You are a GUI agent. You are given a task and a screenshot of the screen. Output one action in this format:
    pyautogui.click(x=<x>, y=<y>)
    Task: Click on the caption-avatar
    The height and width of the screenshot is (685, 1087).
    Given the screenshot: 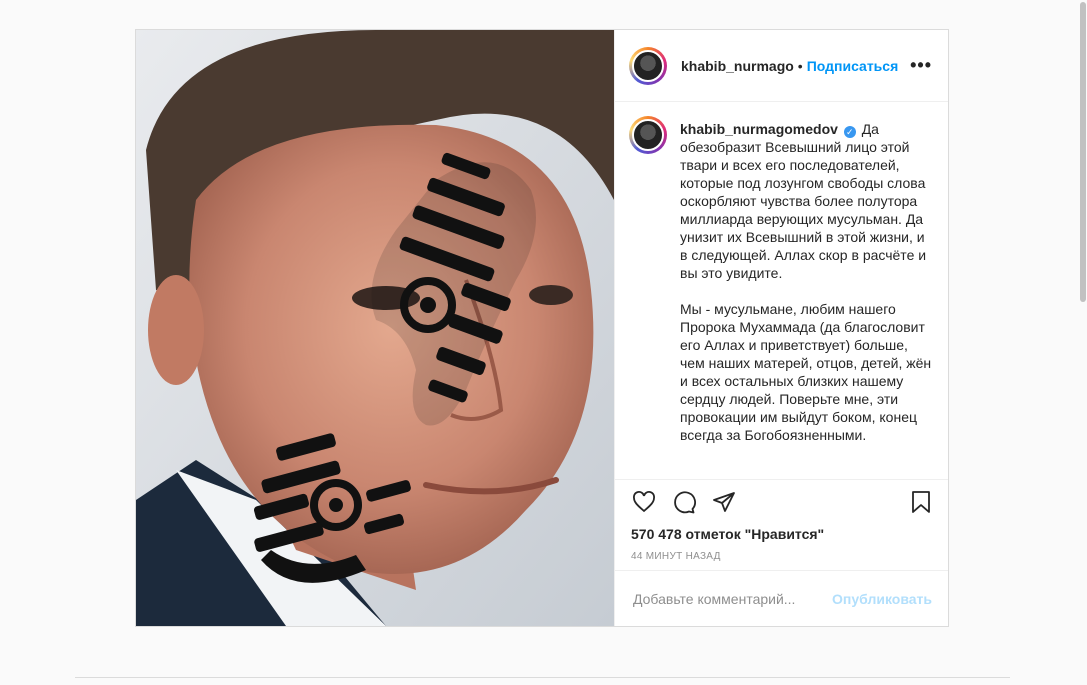 What is the action you would take?
    pyautogui.click(x=648, y=135)
    